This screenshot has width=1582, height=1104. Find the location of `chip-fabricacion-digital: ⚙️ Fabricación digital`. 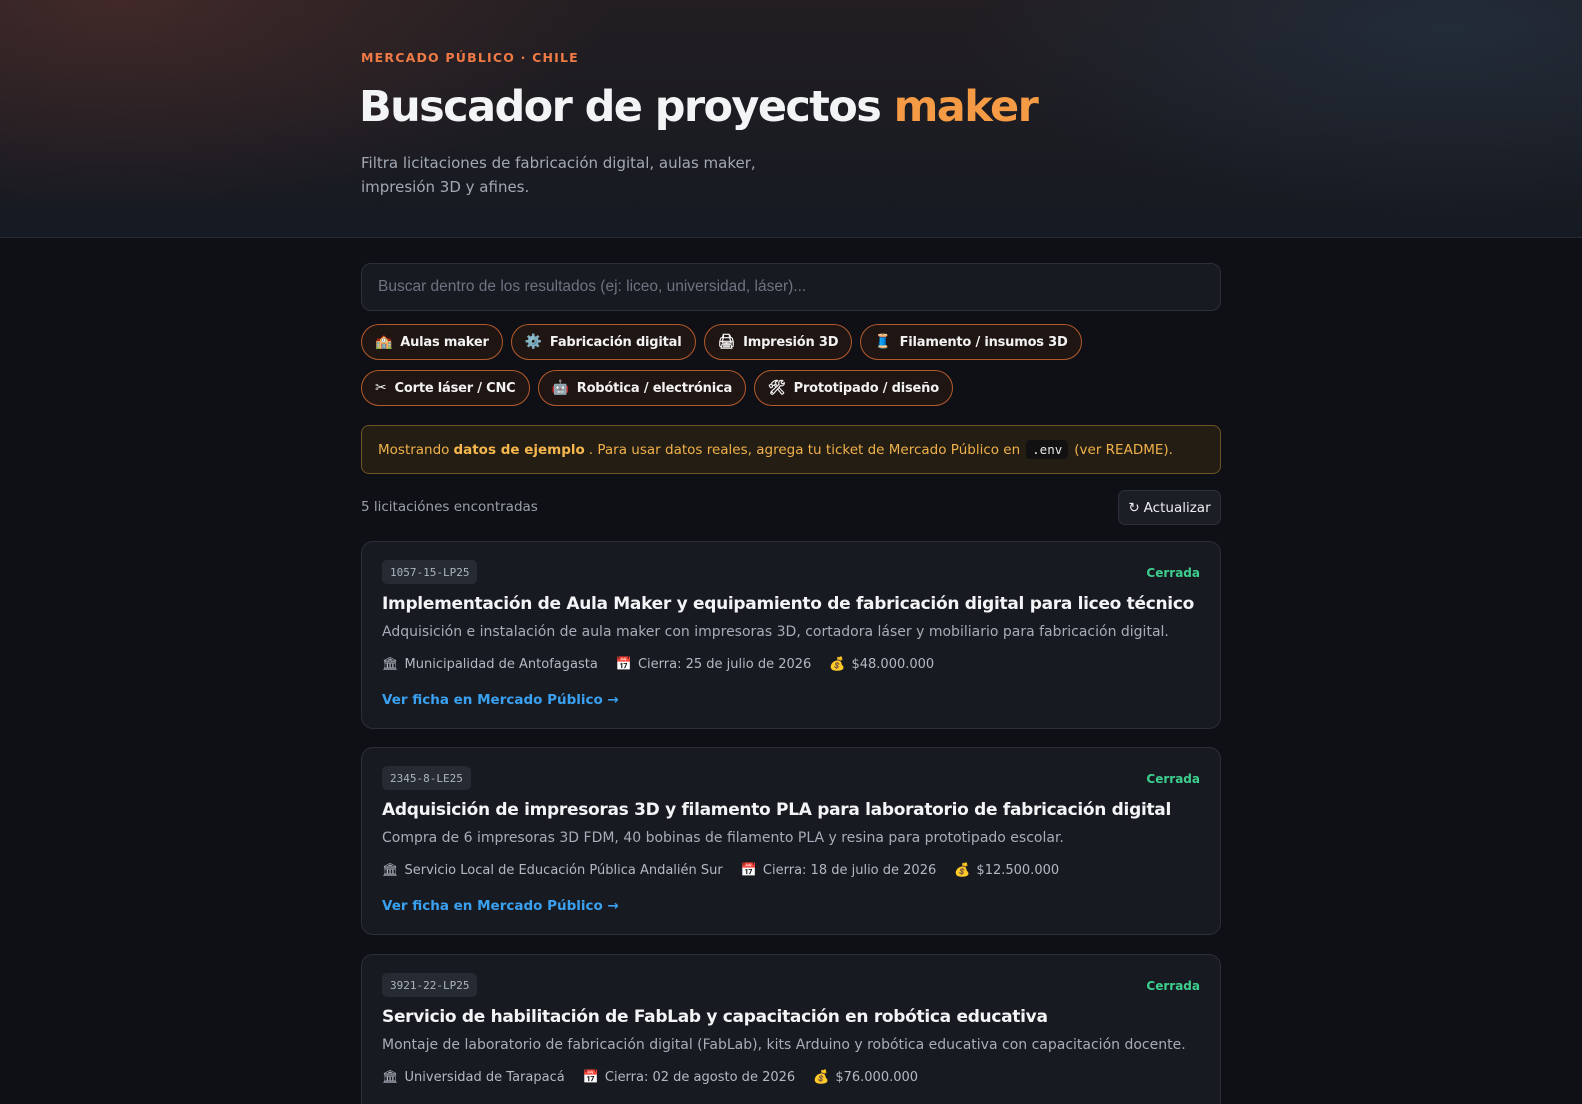

chip-fabricacion-digital: ⚙️ Fabricación digital is located at coordinates (603, 342).